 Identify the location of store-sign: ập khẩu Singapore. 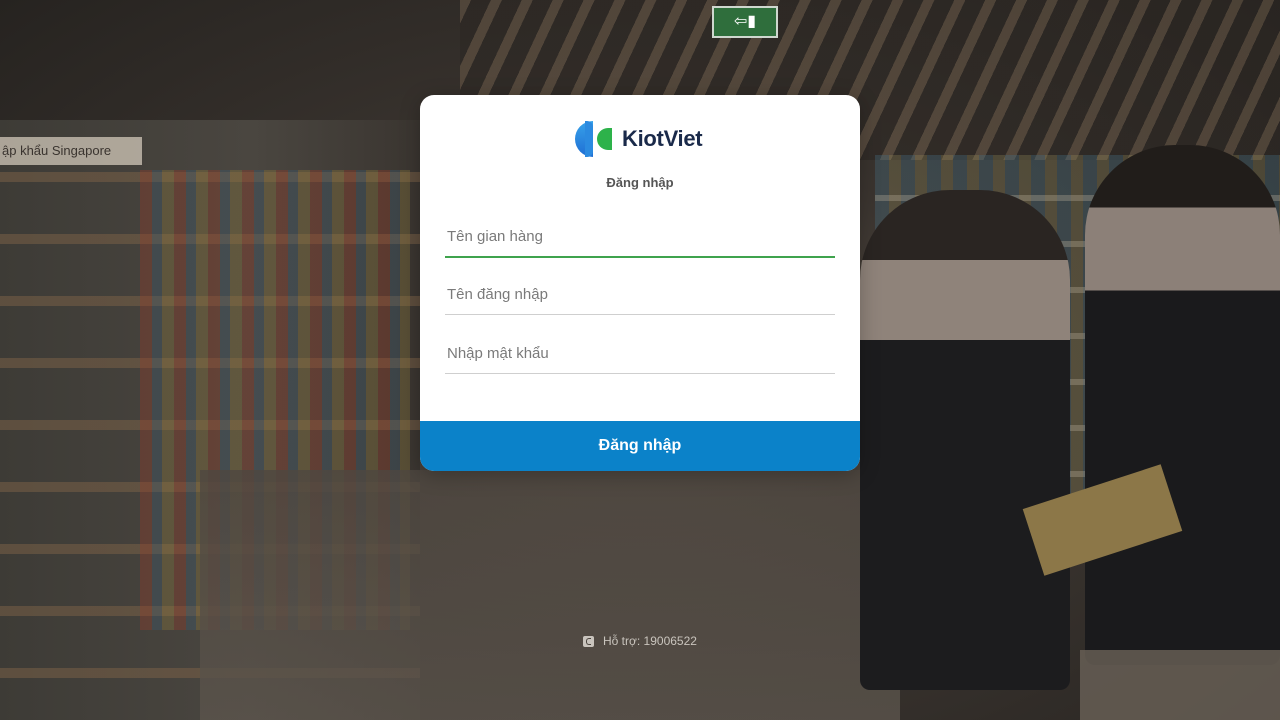
(71, 151).